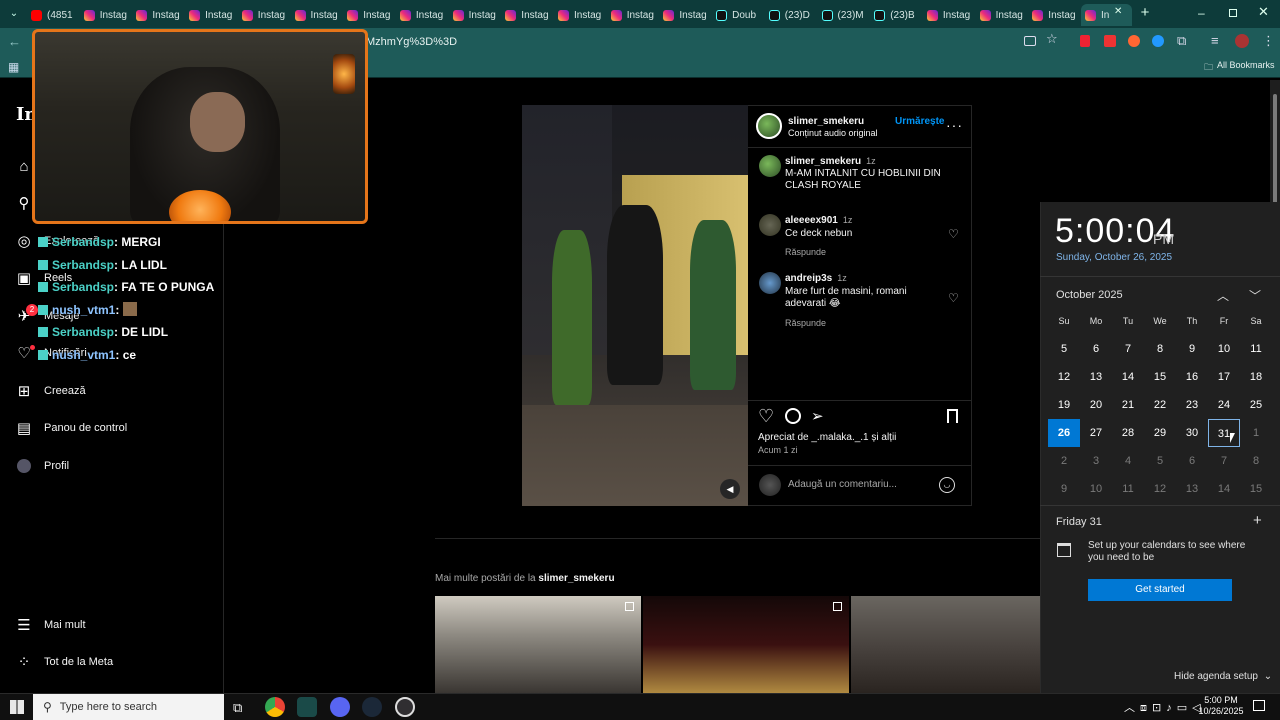 The width and height of the screenshot is (1280, 720). I want to click on minimize-icon: –, so click(1204, 13).